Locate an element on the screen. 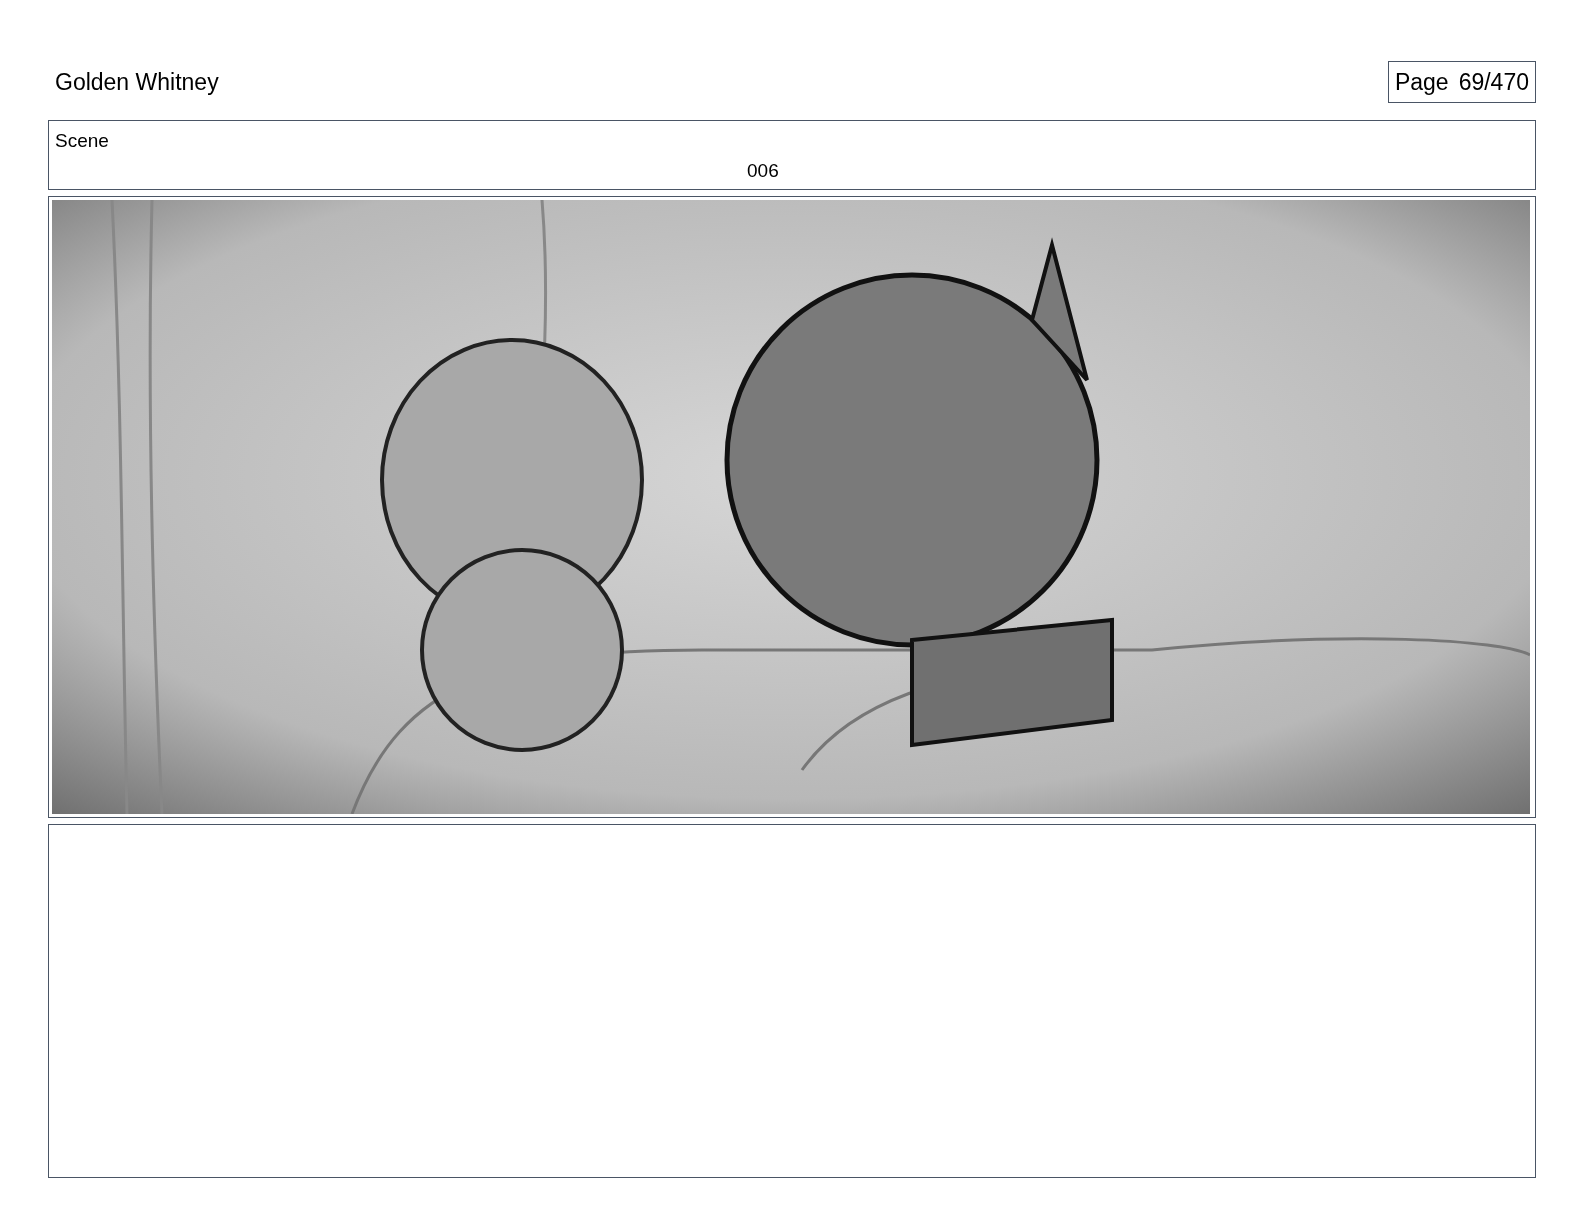 The width and height of the screenshot is (1584, 1224). page-counter: Page 69/470 is located at coordinates (1461, 82).